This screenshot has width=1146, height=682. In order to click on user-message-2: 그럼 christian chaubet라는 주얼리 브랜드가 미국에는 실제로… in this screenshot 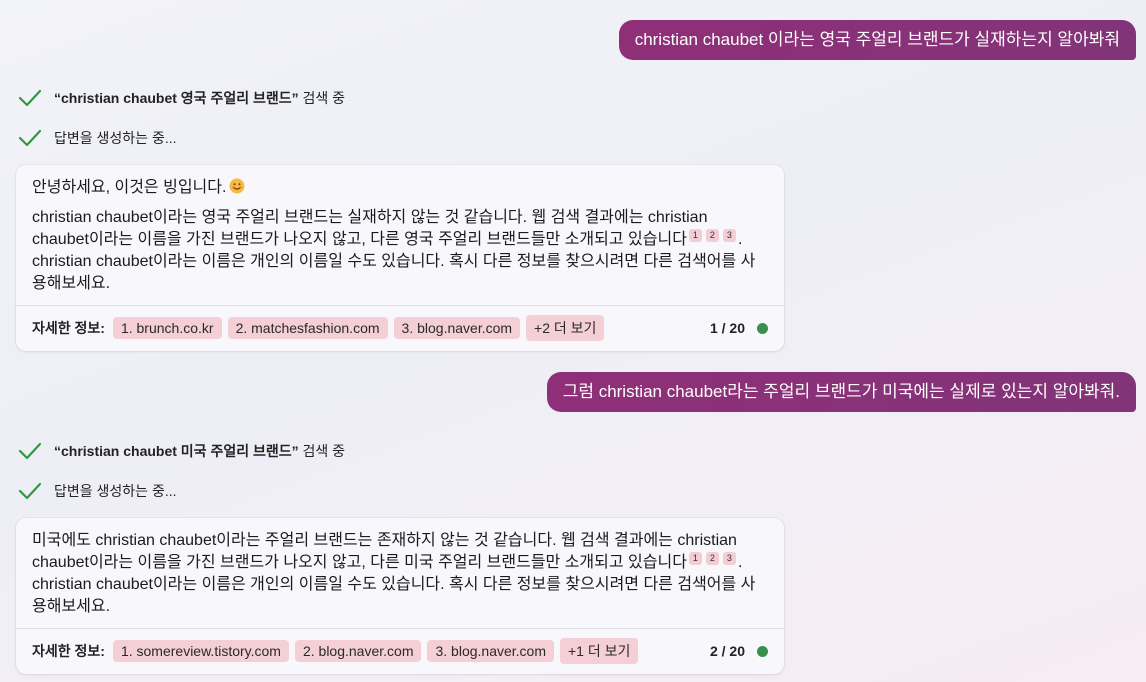, I will do `click(841, 392)`.